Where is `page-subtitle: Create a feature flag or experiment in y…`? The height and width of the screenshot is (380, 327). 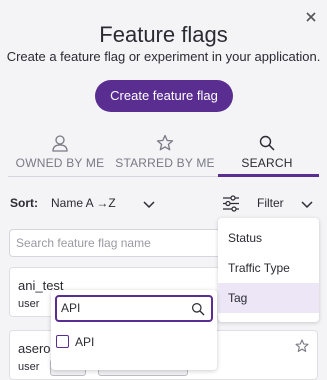
page-subtitle: Create a feature flag or experiment in y… is located at coordinates (163, 56).